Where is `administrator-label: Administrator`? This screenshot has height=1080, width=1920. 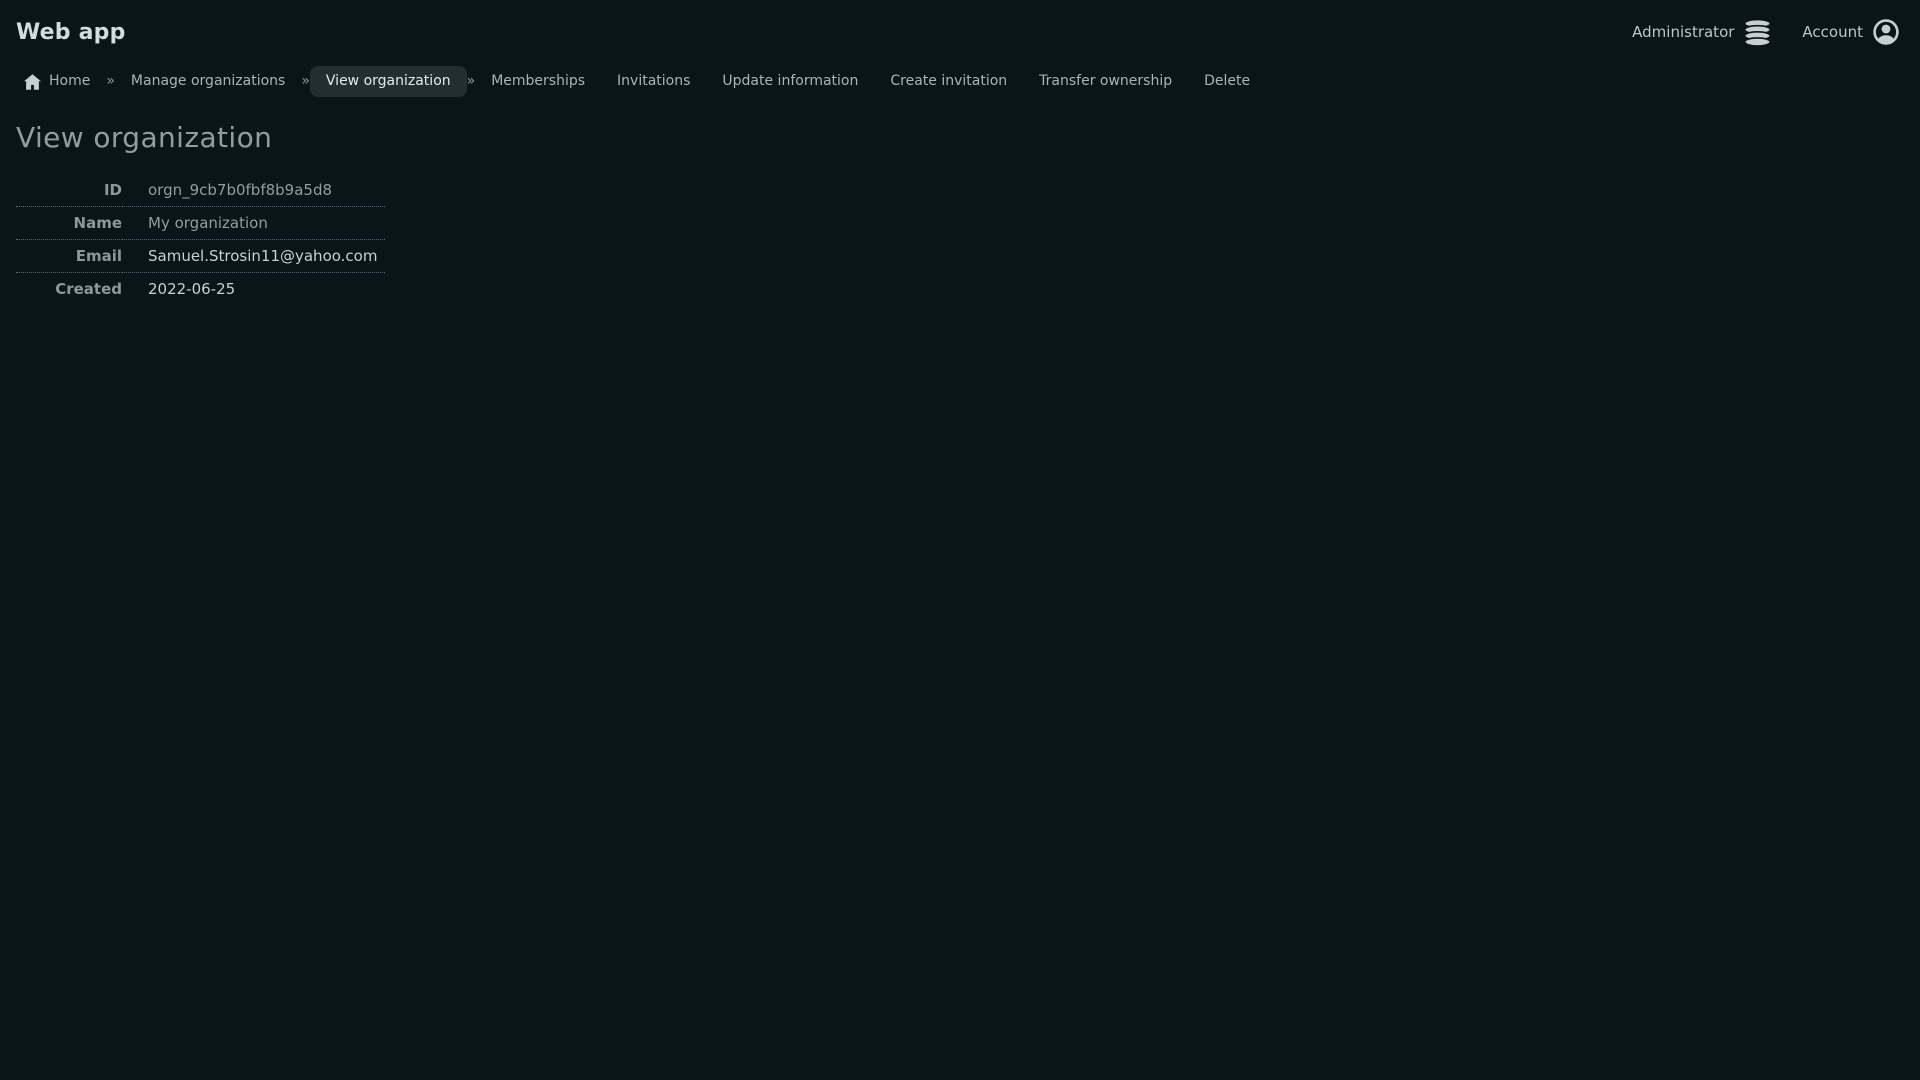 administrator-label: Administrator is located at coordinates (1683, 32).